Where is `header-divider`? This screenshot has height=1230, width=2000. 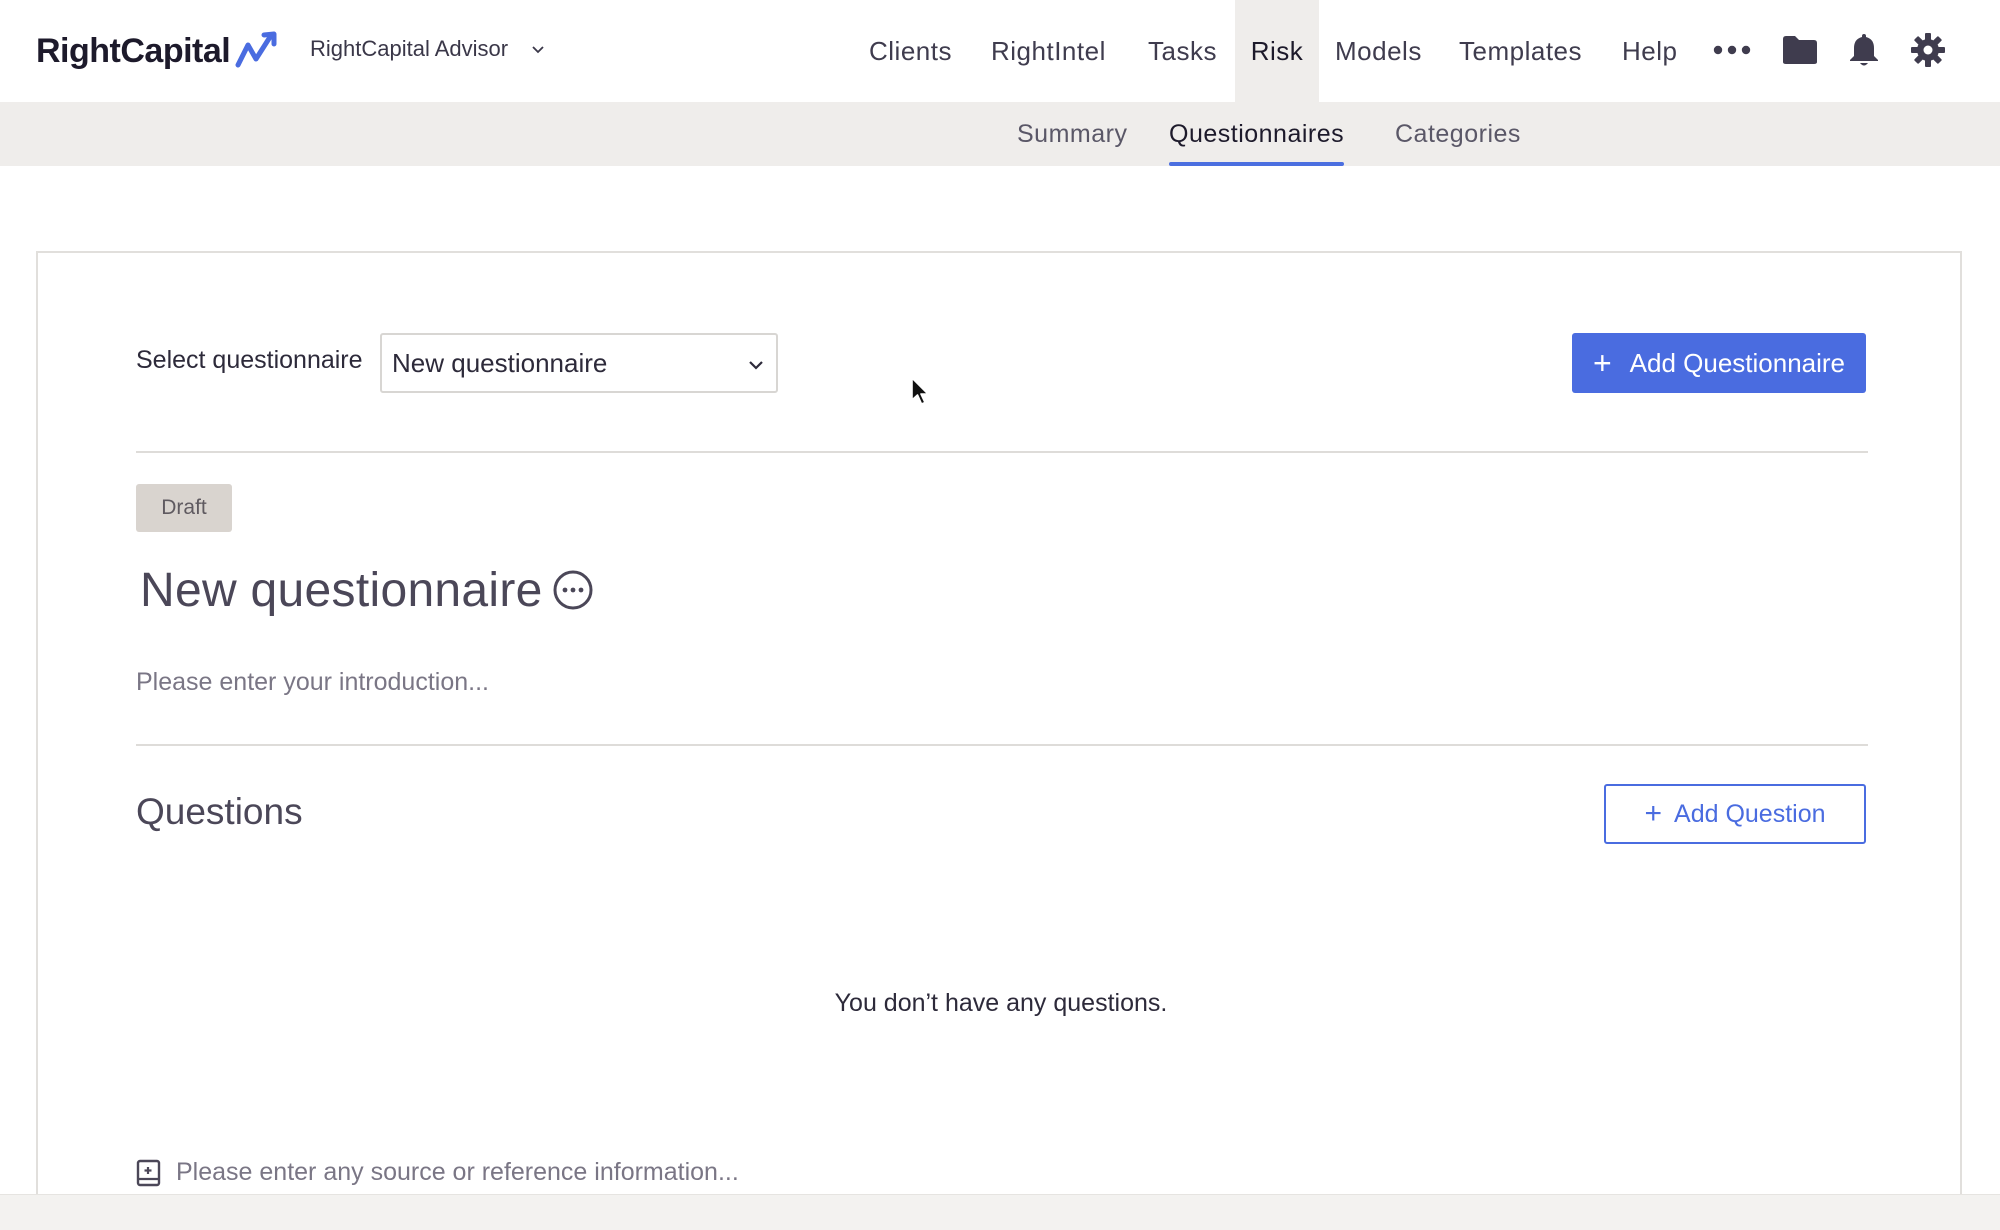 header-divider is located at coordinates (1002, 452).